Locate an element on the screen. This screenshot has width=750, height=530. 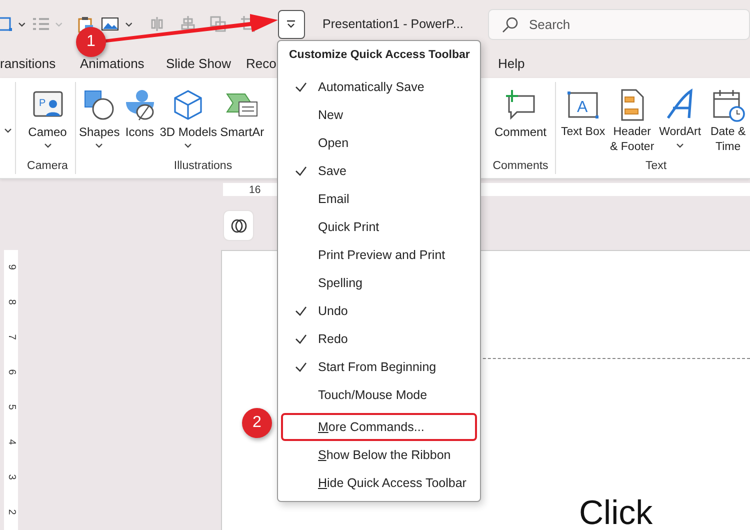
ruler-number: 7 is located at coordinates (11, 337).